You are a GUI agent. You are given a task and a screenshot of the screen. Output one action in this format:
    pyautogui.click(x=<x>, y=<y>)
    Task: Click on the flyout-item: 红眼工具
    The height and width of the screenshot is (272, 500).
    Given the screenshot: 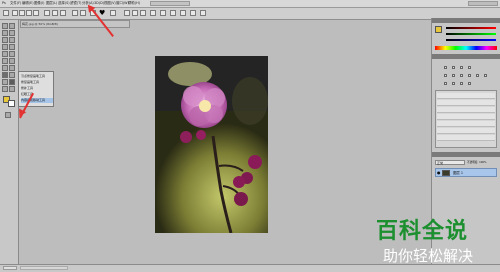 What is the action you would take?
    pyautogui.click(x=37, y=94)
    